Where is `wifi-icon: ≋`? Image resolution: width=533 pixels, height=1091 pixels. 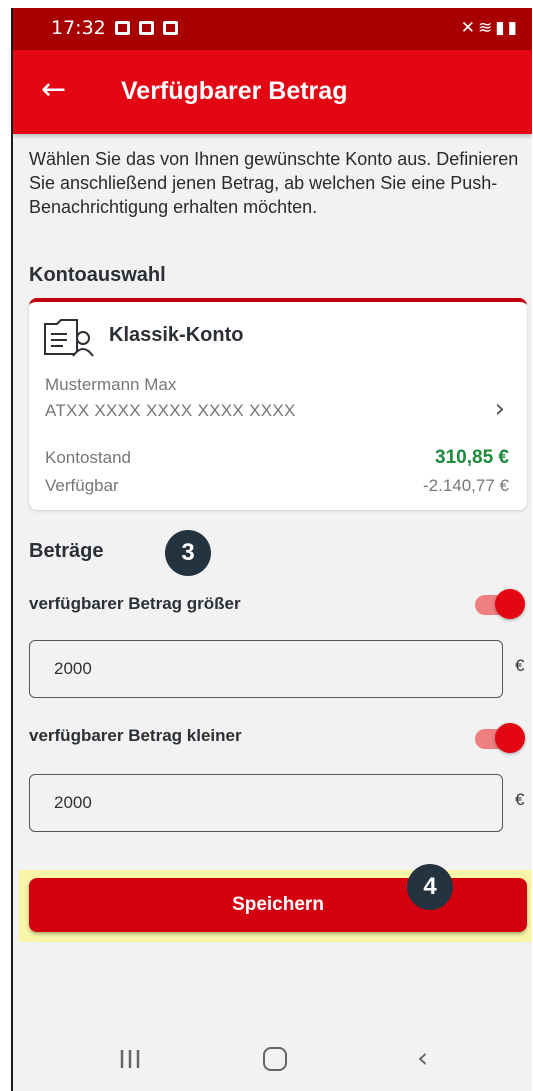
wifi-icon: ≋ is located at coordinates (487, 28).